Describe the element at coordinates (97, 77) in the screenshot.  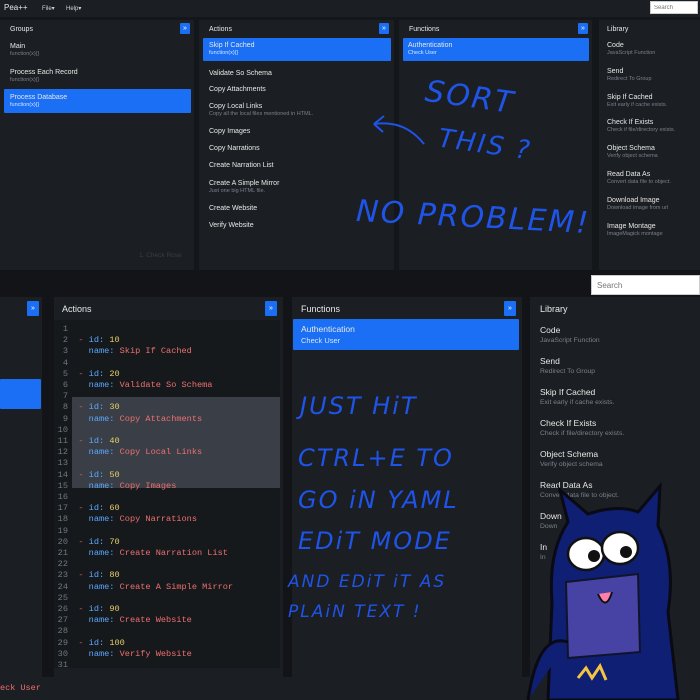
I see `group-item-process-each-record: Process Each Record function(x){}` at that location.